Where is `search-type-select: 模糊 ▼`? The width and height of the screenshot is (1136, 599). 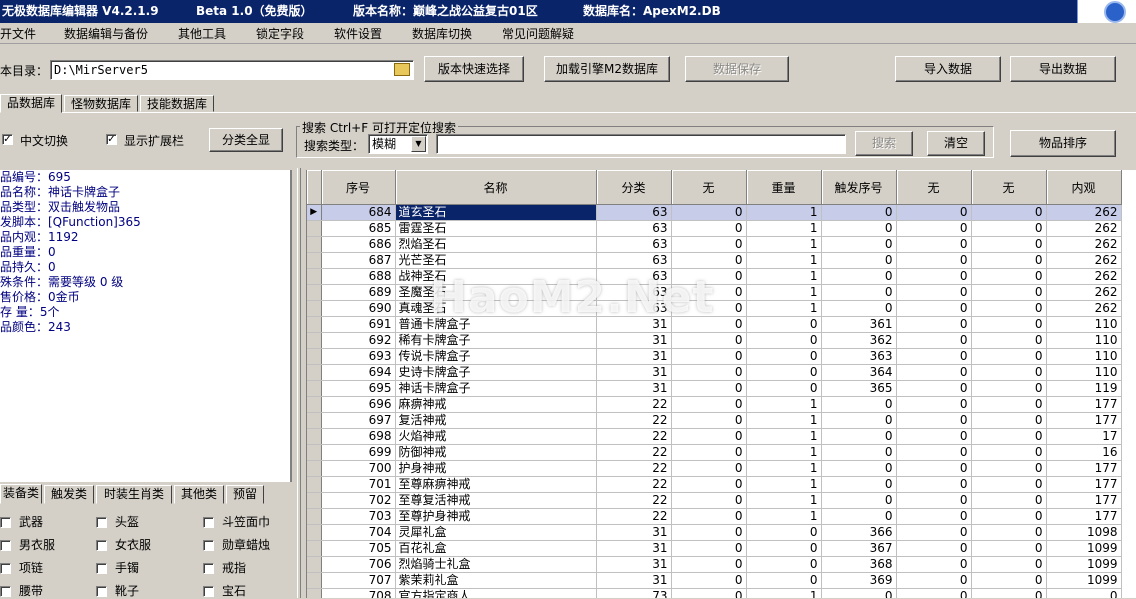
search-type-select: 模糊 ▼ is located at coordinates (398, 144).